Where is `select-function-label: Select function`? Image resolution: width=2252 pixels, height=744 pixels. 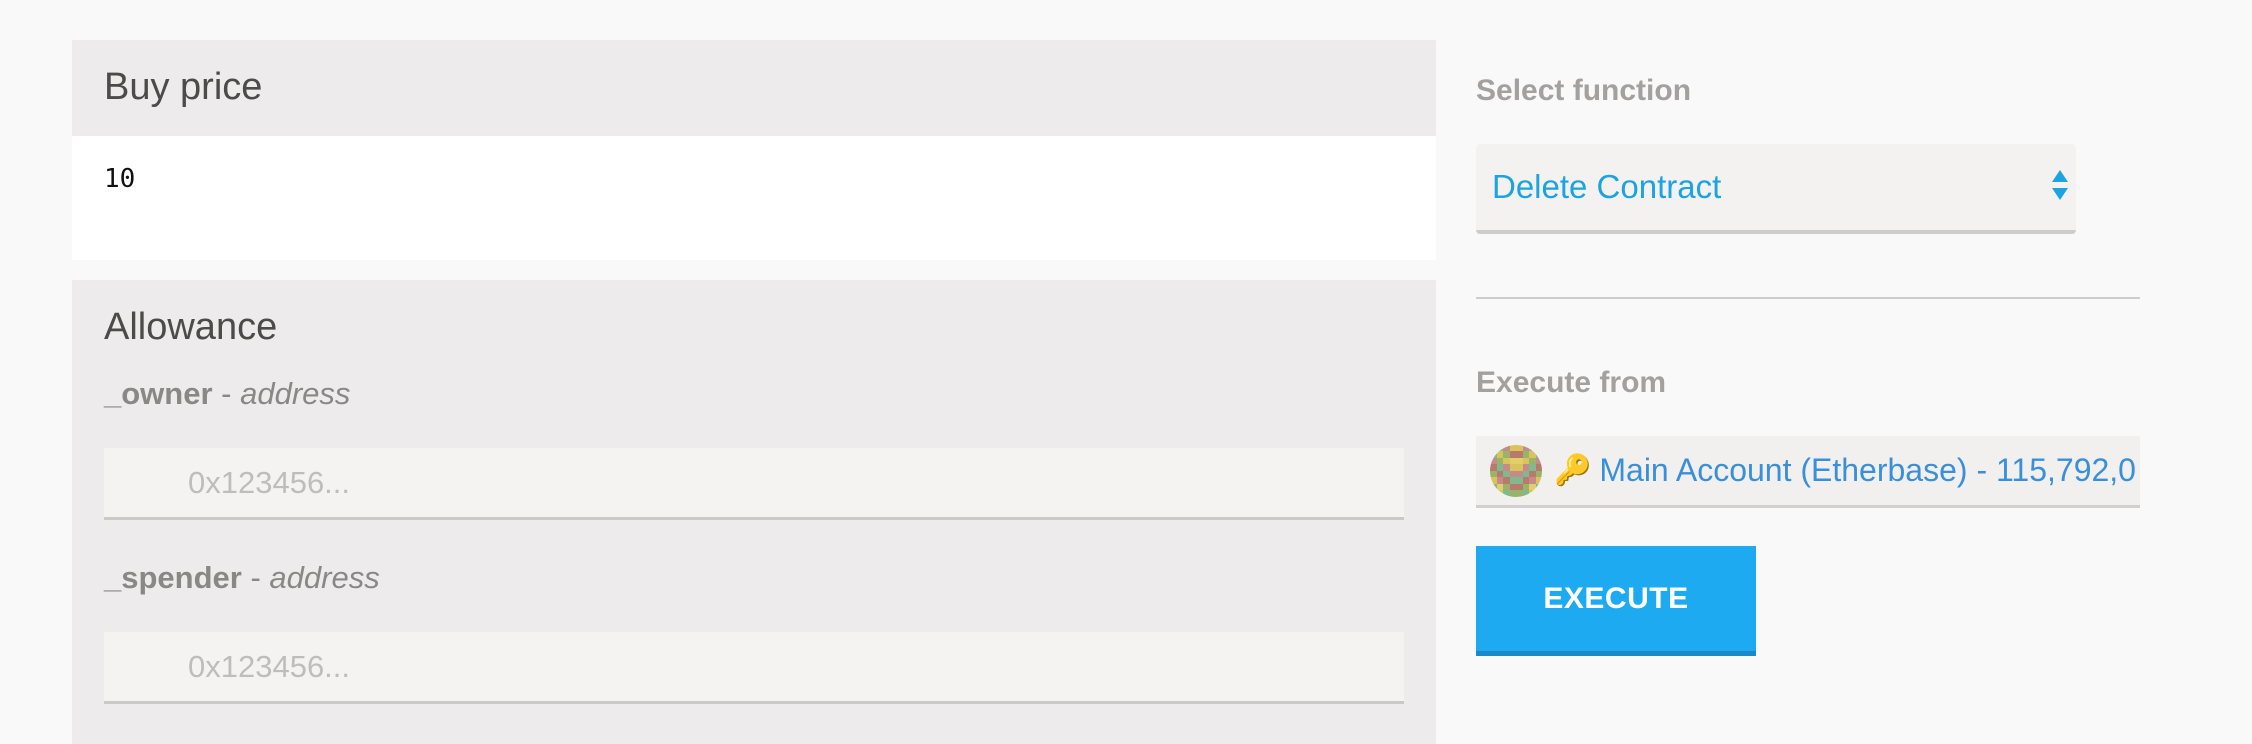
select-function-label: Select function is located at coordinates (1584, 90).